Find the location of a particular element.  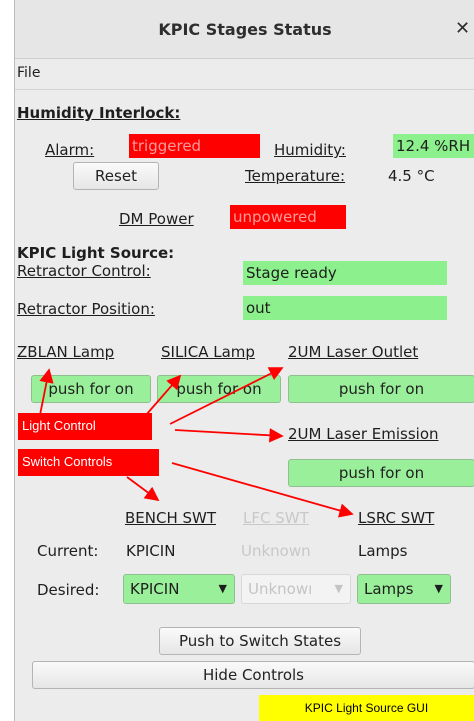

arrow-to-silica is located at coordinates (163, 395).